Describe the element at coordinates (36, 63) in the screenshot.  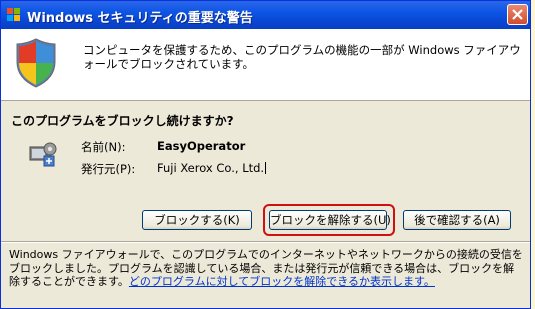
I see `shield-icon` at that location.